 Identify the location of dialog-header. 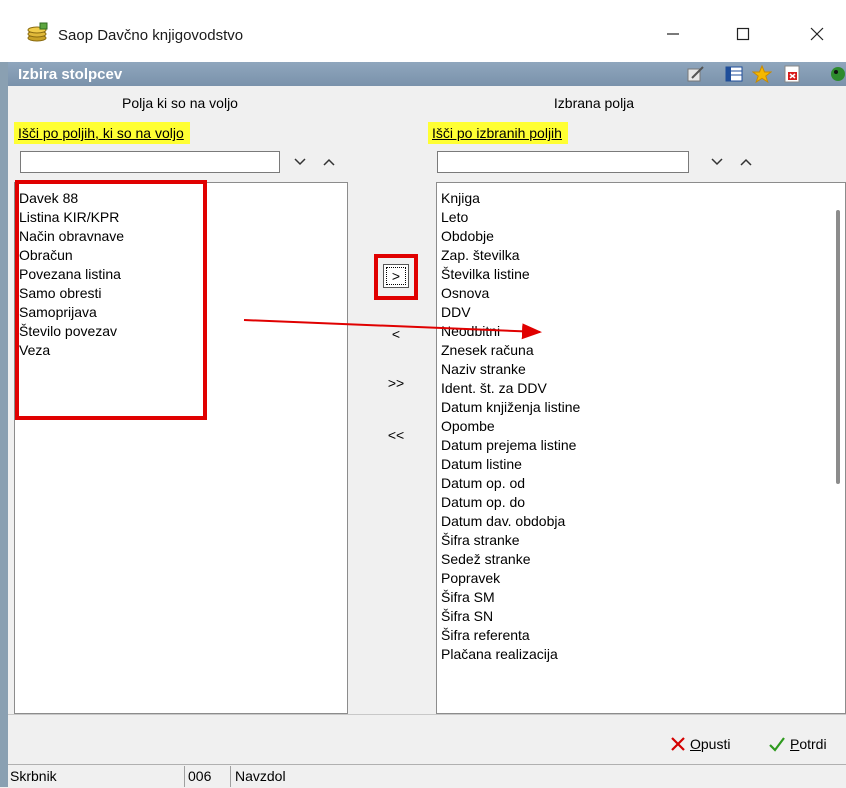
(427, 74).